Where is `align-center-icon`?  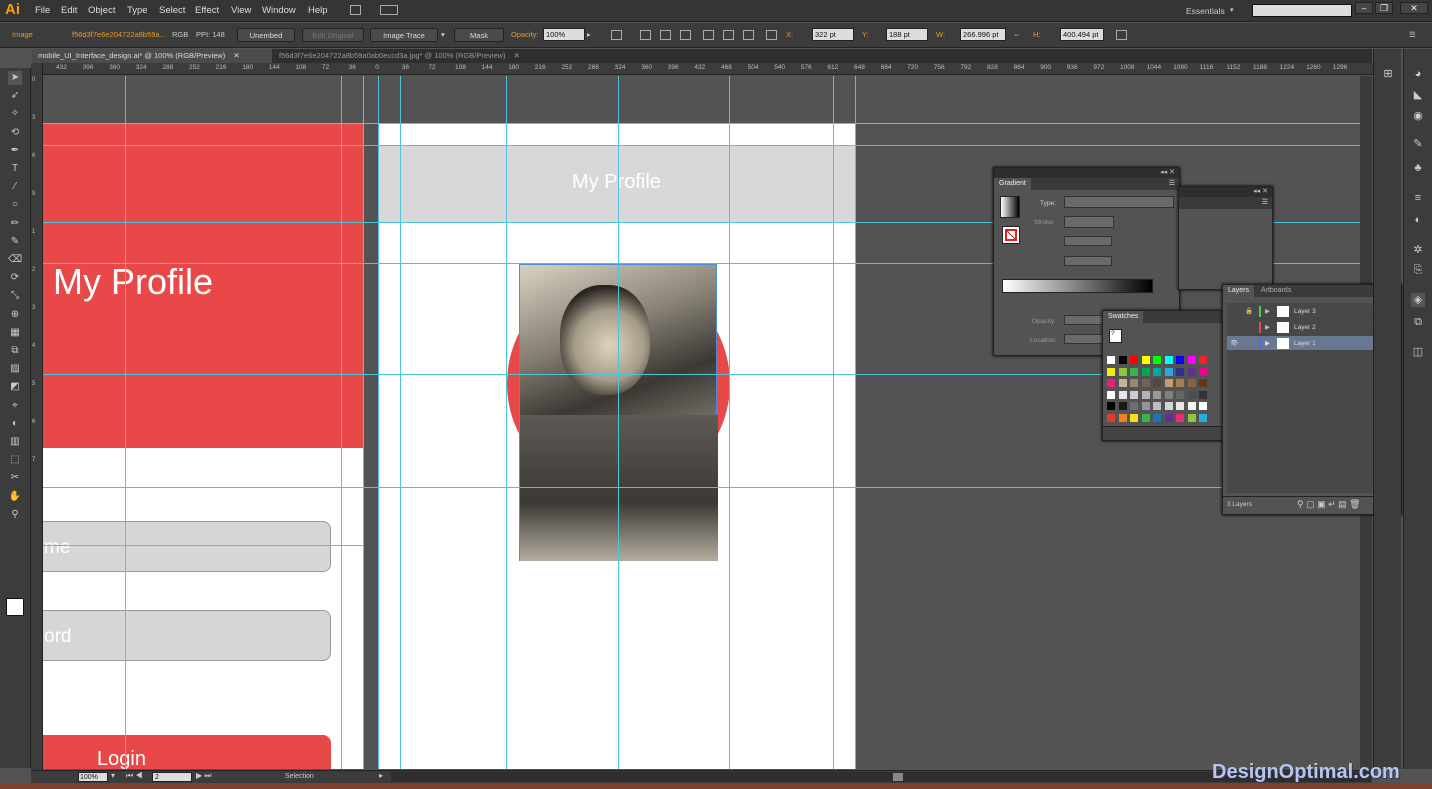 align-center-icon is located at coordinates (665, 35).